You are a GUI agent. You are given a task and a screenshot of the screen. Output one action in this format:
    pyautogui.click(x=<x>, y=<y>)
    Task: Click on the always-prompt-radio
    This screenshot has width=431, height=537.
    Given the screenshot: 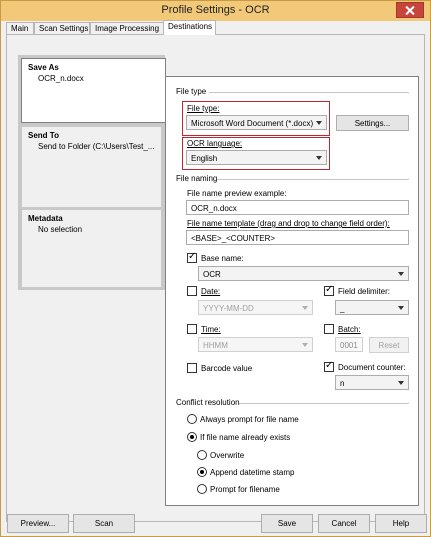 What is the action you would take?
    pyautogui.click(x=192, y=419)
    